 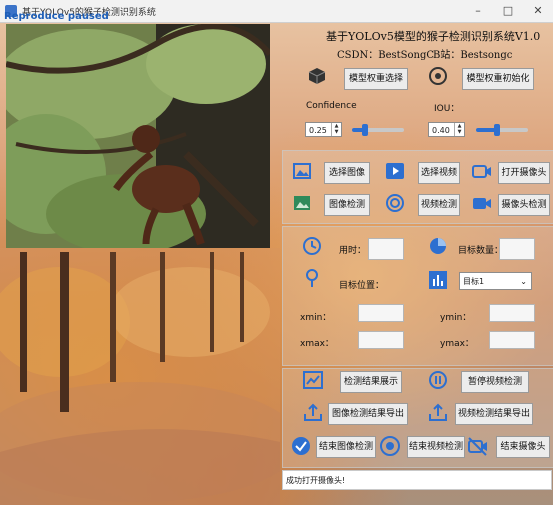 What do you see at coordinates (438, 380) in the screenshot?
I see `pause-icon` at bounding box center [438, 380].